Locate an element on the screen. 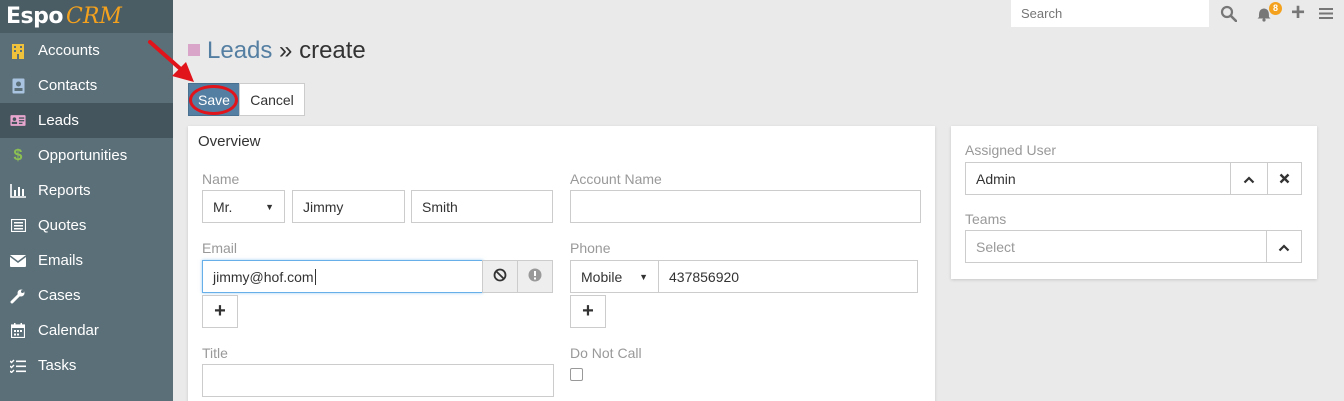  sidebar-item-reports: Reports is located at coordinates (86, 190).